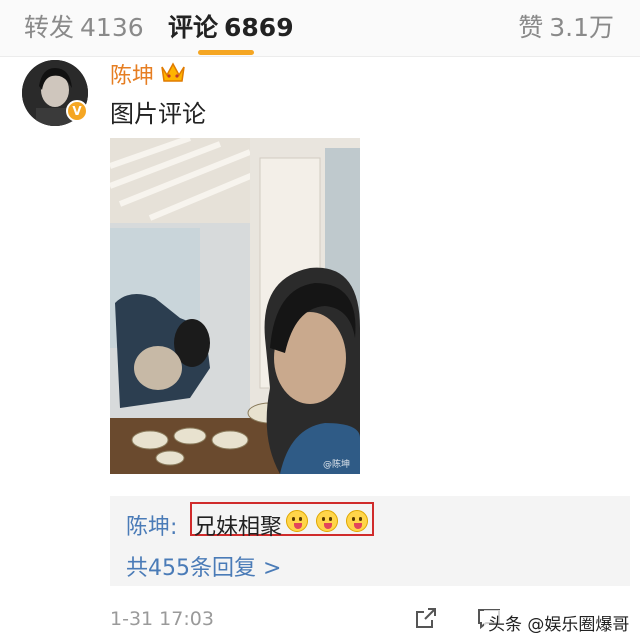 The width and height of the screenshot is (640, 644). What do you see at coordinates (320, 28) in the screenshot?
I see `comment-tabs-bar: 转发 4136 评论 6869 赞 3.1万` at bounding box center [320, 28].